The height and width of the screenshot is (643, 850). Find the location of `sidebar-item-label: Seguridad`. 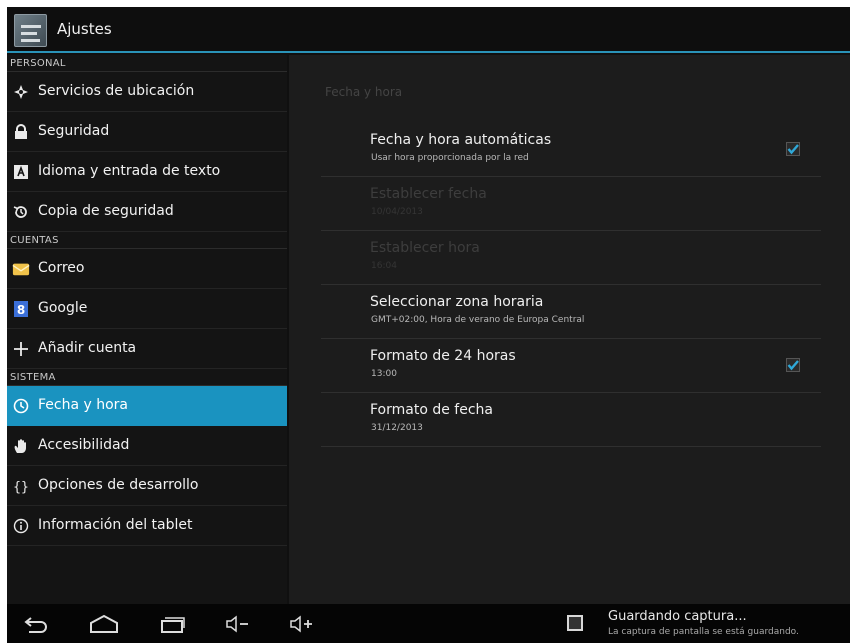

sidebar-item-label: Seguridad is located at coordinates (74, 131).